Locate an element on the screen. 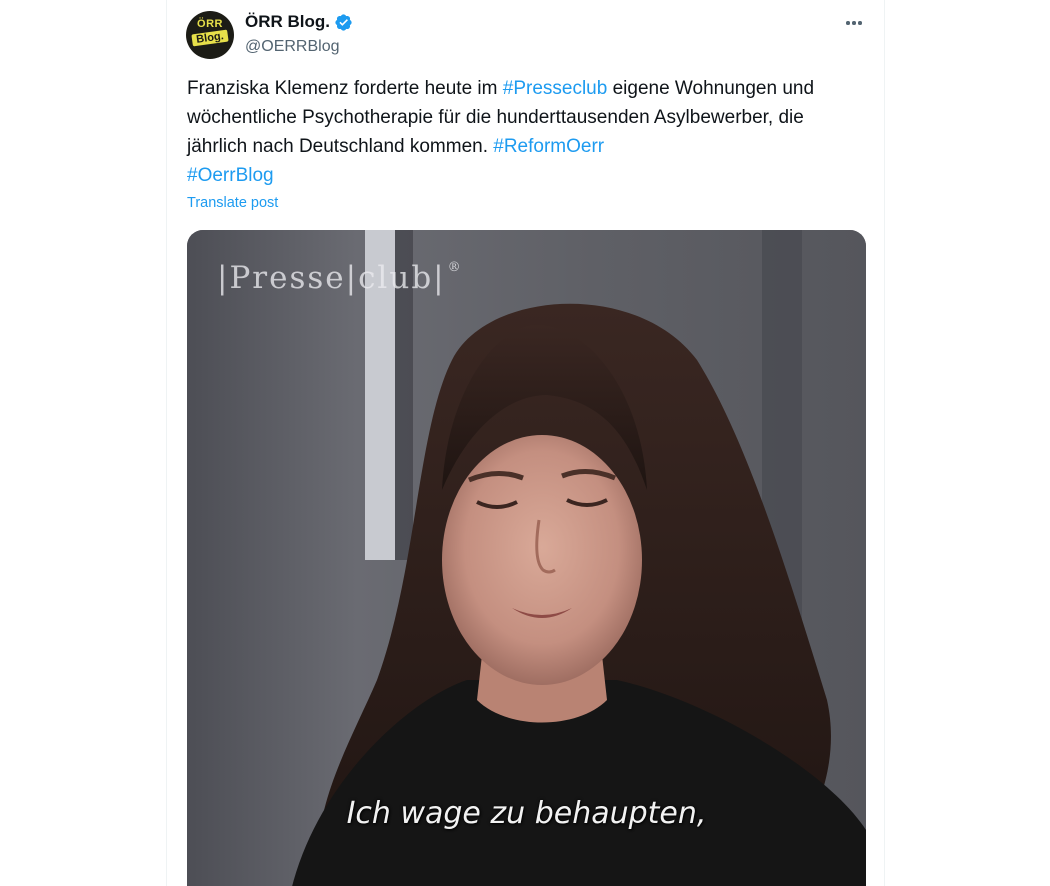 The height and width of the screenshot is (886, 1050). avatar-logo-bottom: Blog. is located at coordinates (210, 38).